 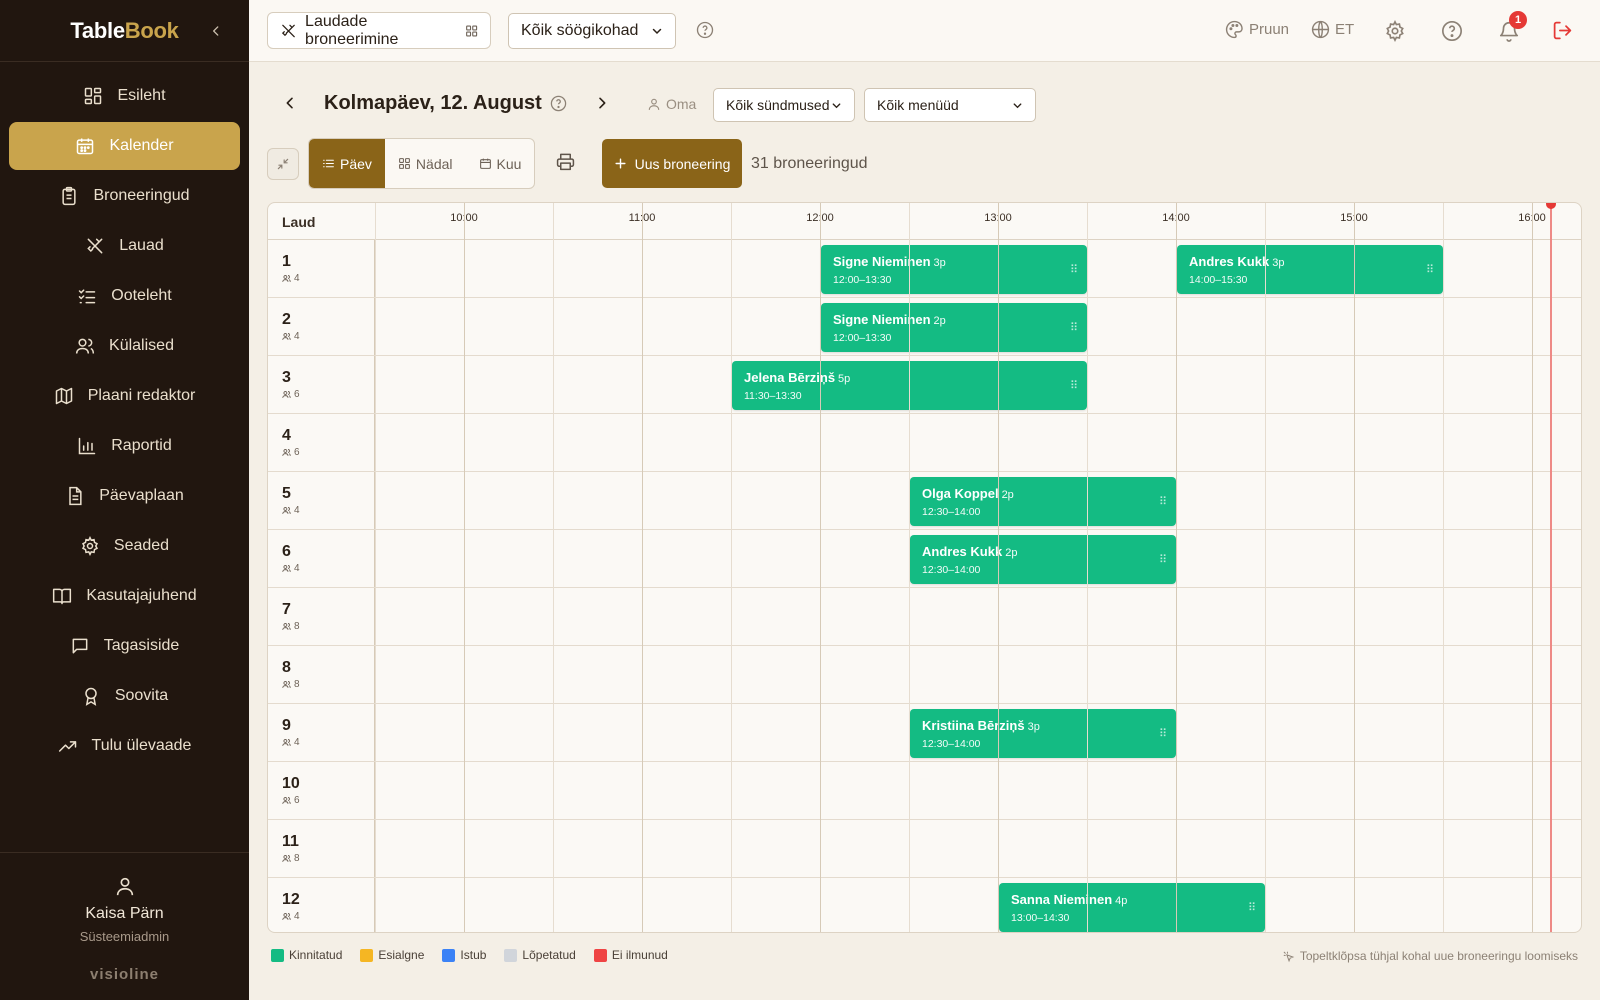 What do you see at coordinates (321, 558) in the screenshot?
I see `table-label: 64` at bounding box center [321, 558].